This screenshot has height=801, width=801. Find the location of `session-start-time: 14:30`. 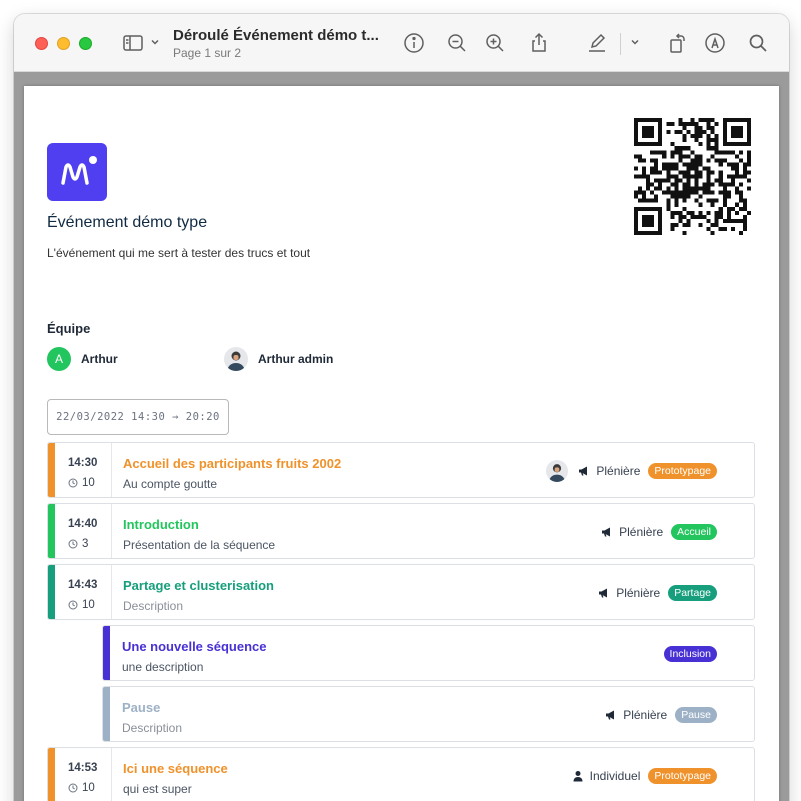

session-start-time: 14:30 is located at coordinates (83, 463).